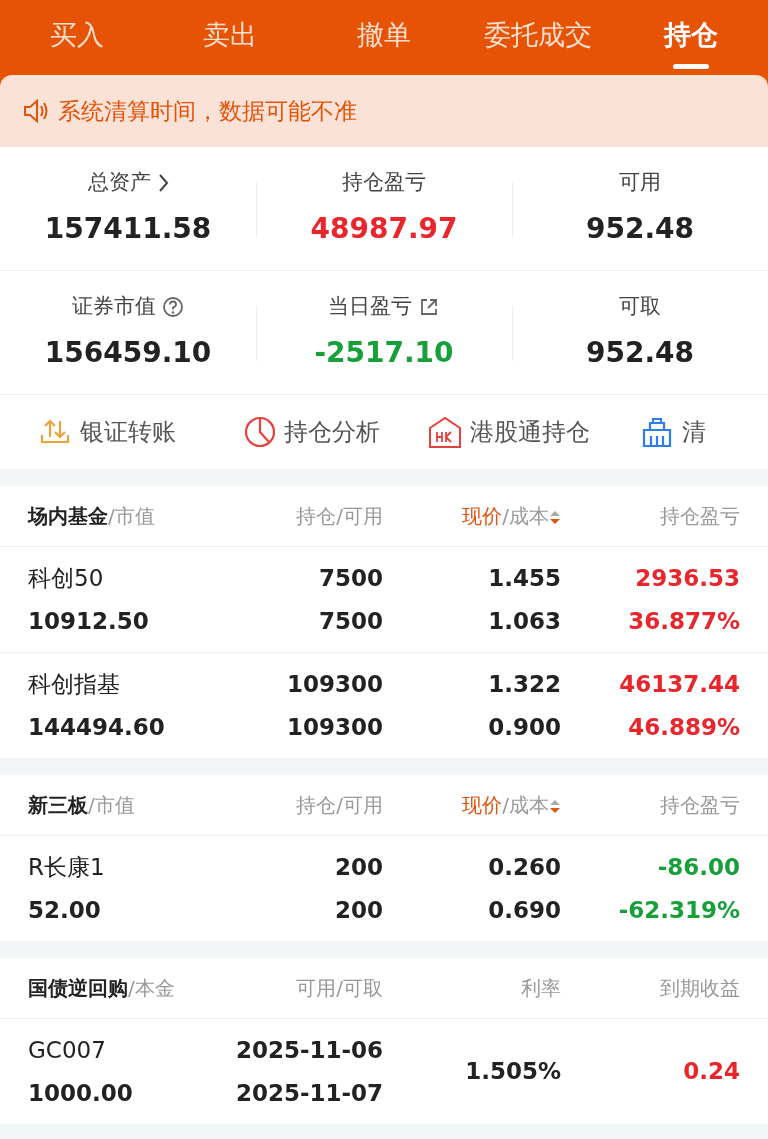 This screenshot has width=768, height=1139. I want to click on table-cell-text: 2025-11-07, so click(308, 1093).